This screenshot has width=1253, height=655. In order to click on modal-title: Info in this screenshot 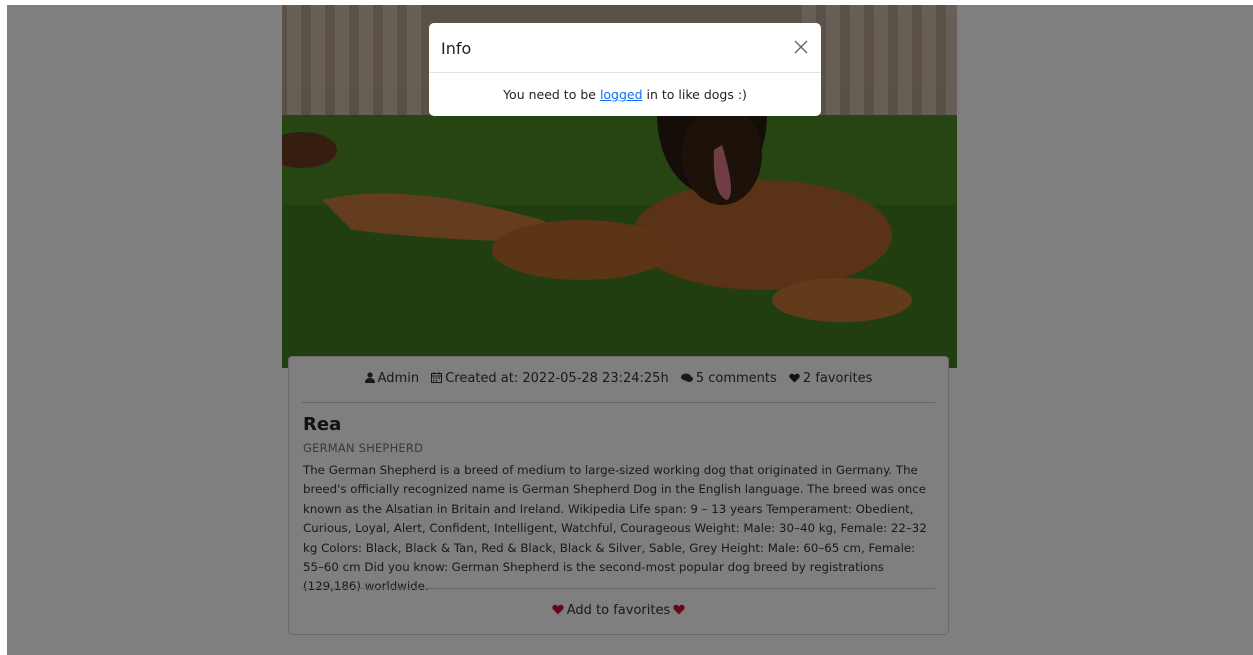, I will do `click(456, 48)`.